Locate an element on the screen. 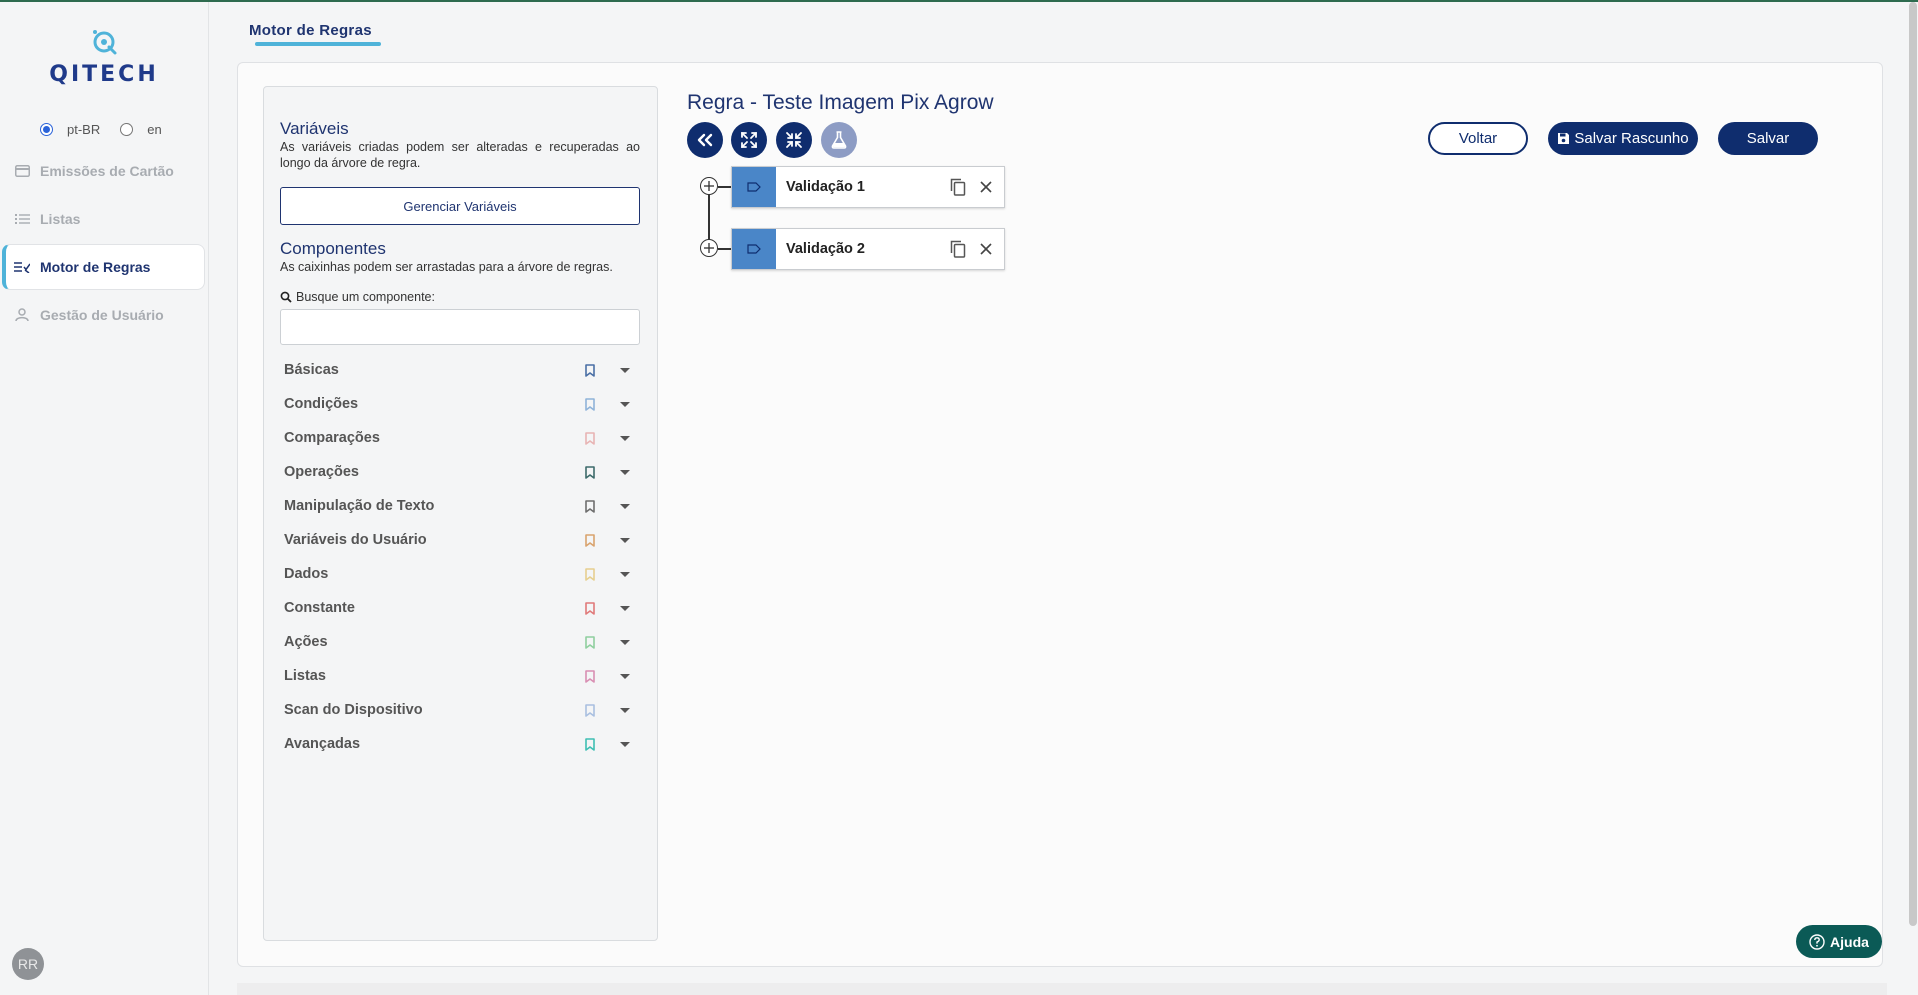  lang-label-pt-br: pt-BR is located at coordinates (84, 129).